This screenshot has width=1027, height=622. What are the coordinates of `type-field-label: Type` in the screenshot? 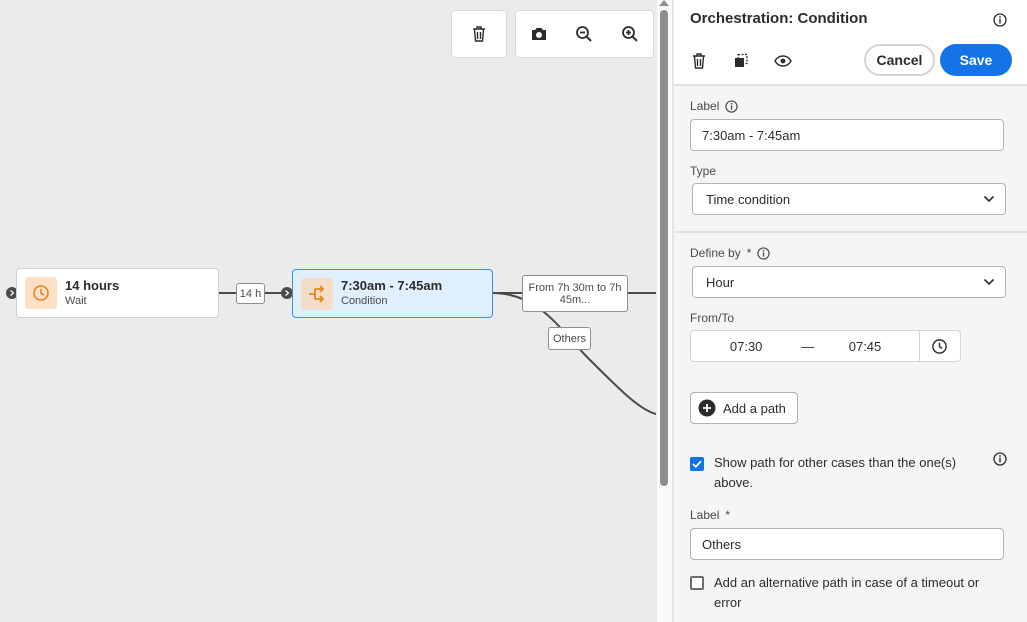 It's located at (703, 171).